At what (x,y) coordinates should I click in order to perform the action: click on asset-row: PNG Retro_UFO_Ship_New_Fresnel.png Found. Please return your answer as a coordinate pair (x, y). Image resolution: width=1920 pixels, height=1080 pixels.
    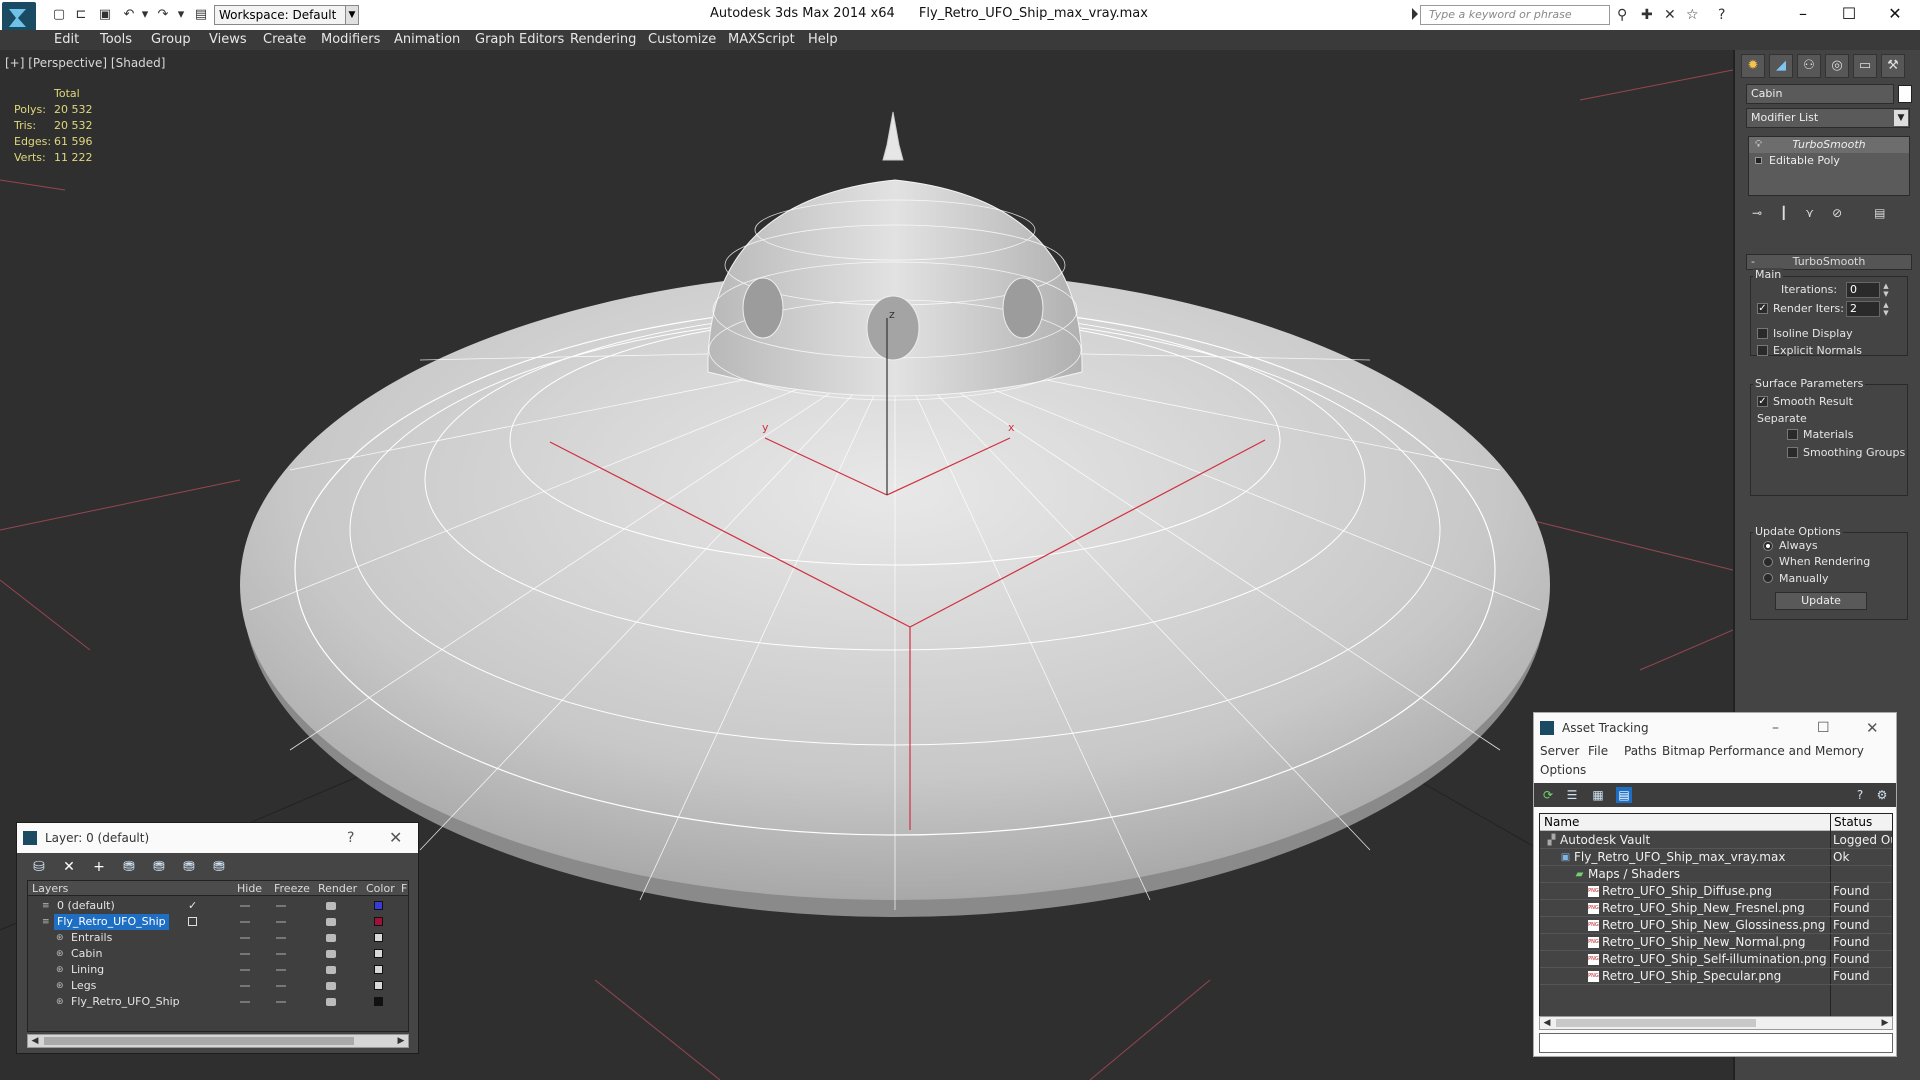
    Looking at the image, I should click on (1716, 908).